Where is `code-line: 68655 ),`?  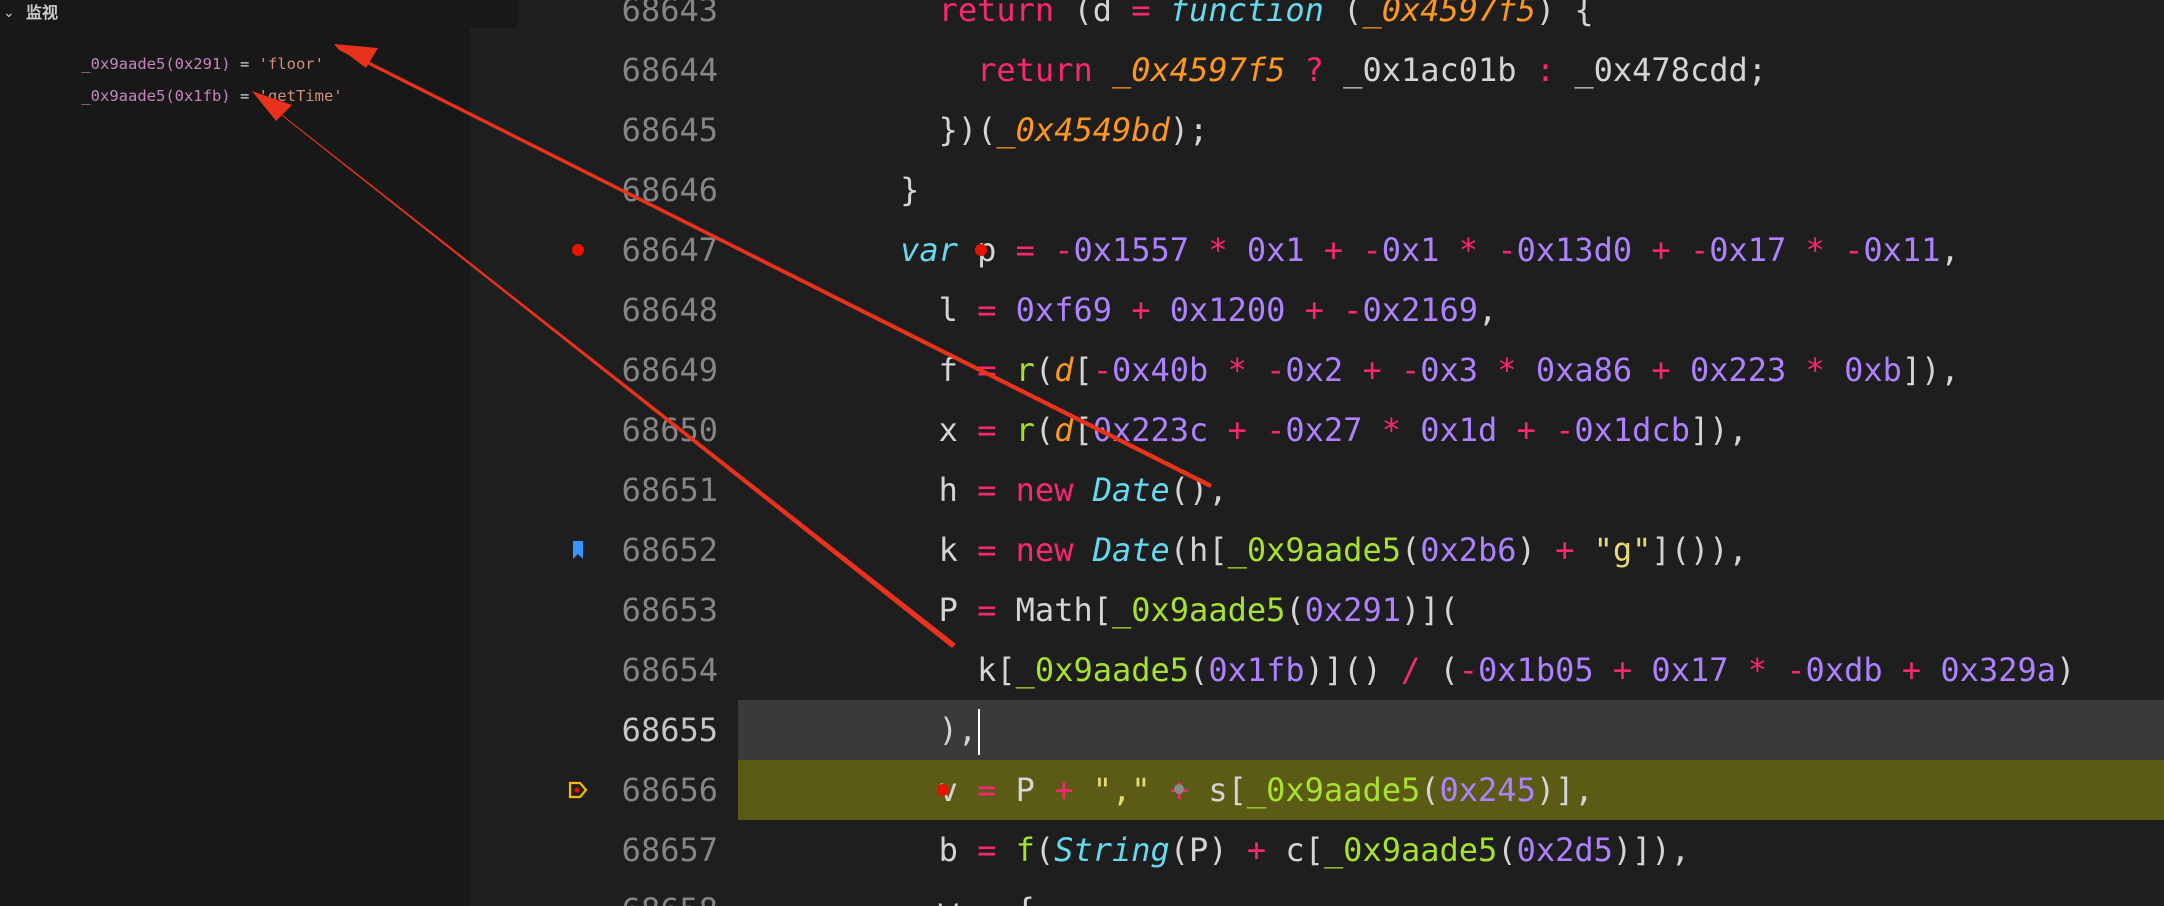
code-line: 68655 ), is located at coordinates (1341, 730).